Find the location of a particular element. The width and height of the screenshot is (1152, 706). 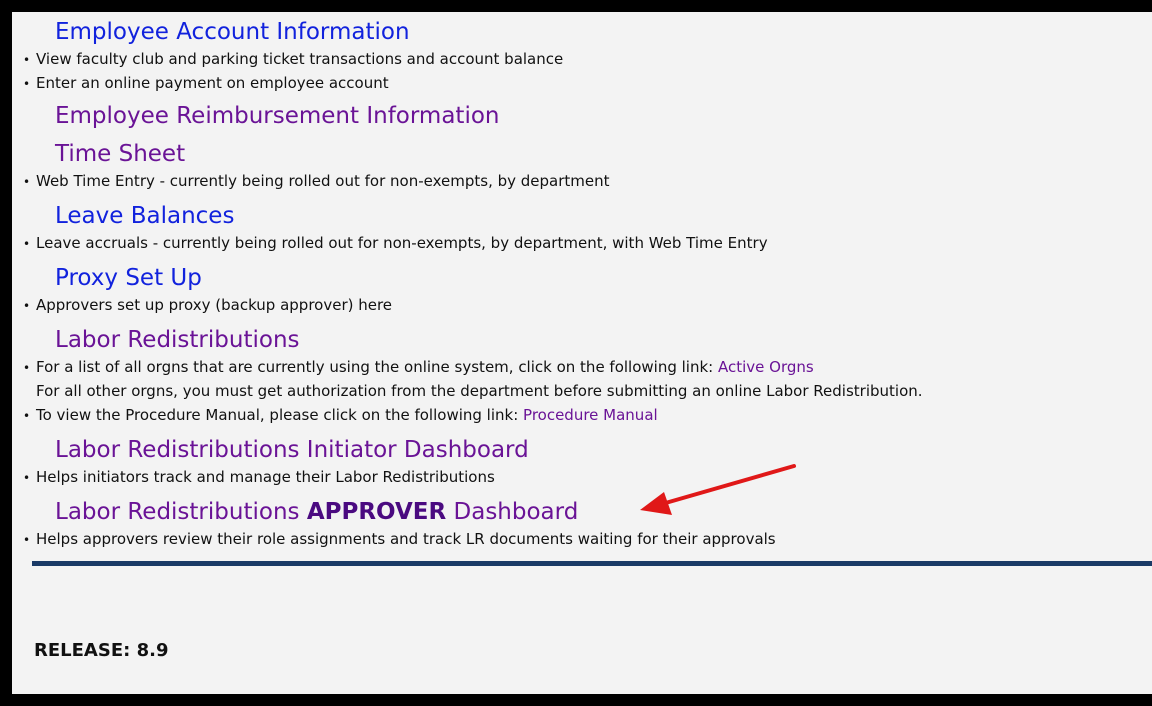

section-divider is located at coordinates (592, 563).